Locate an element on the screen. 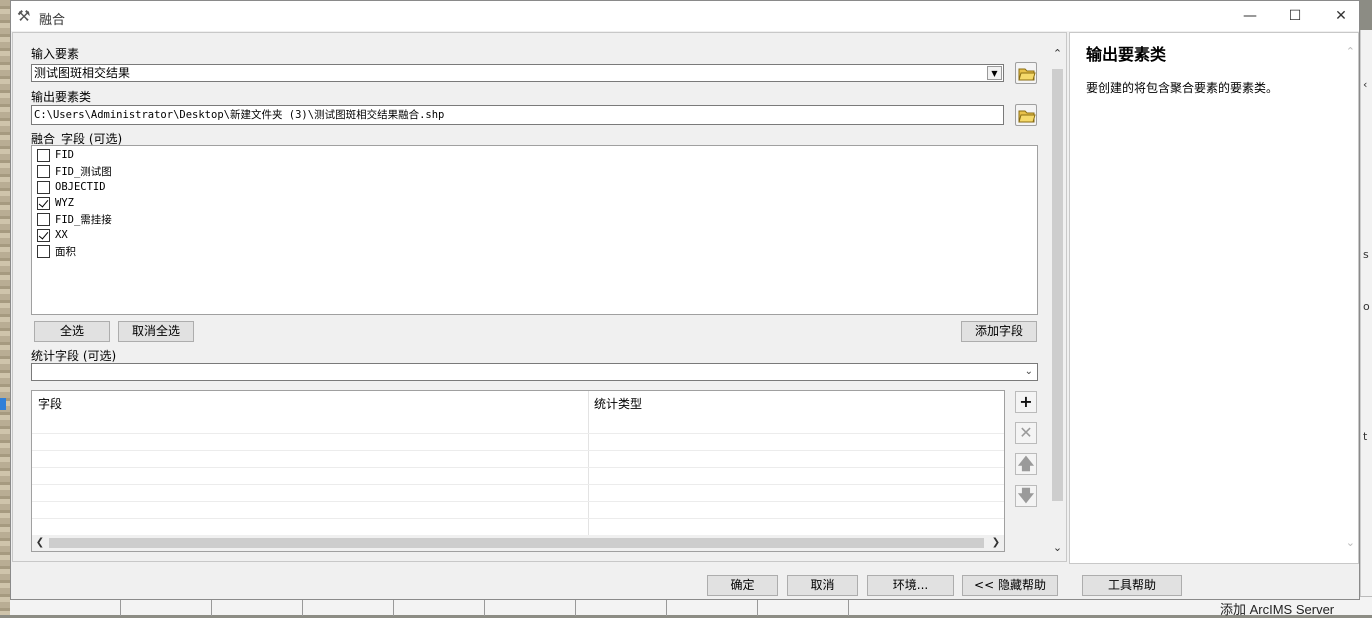 This screenshot has width=1372, height=618. field-item-xx: XX is located at coordinates (52, 235).